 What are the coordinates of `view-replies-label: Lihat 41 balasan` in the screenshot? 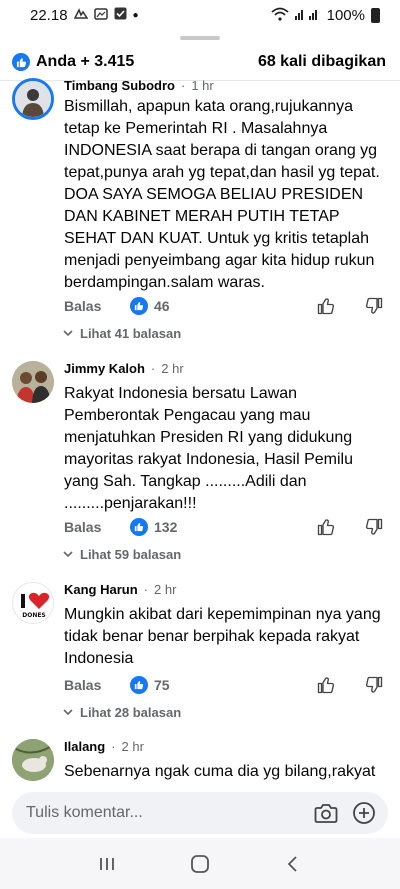 It's located at (131, 333).